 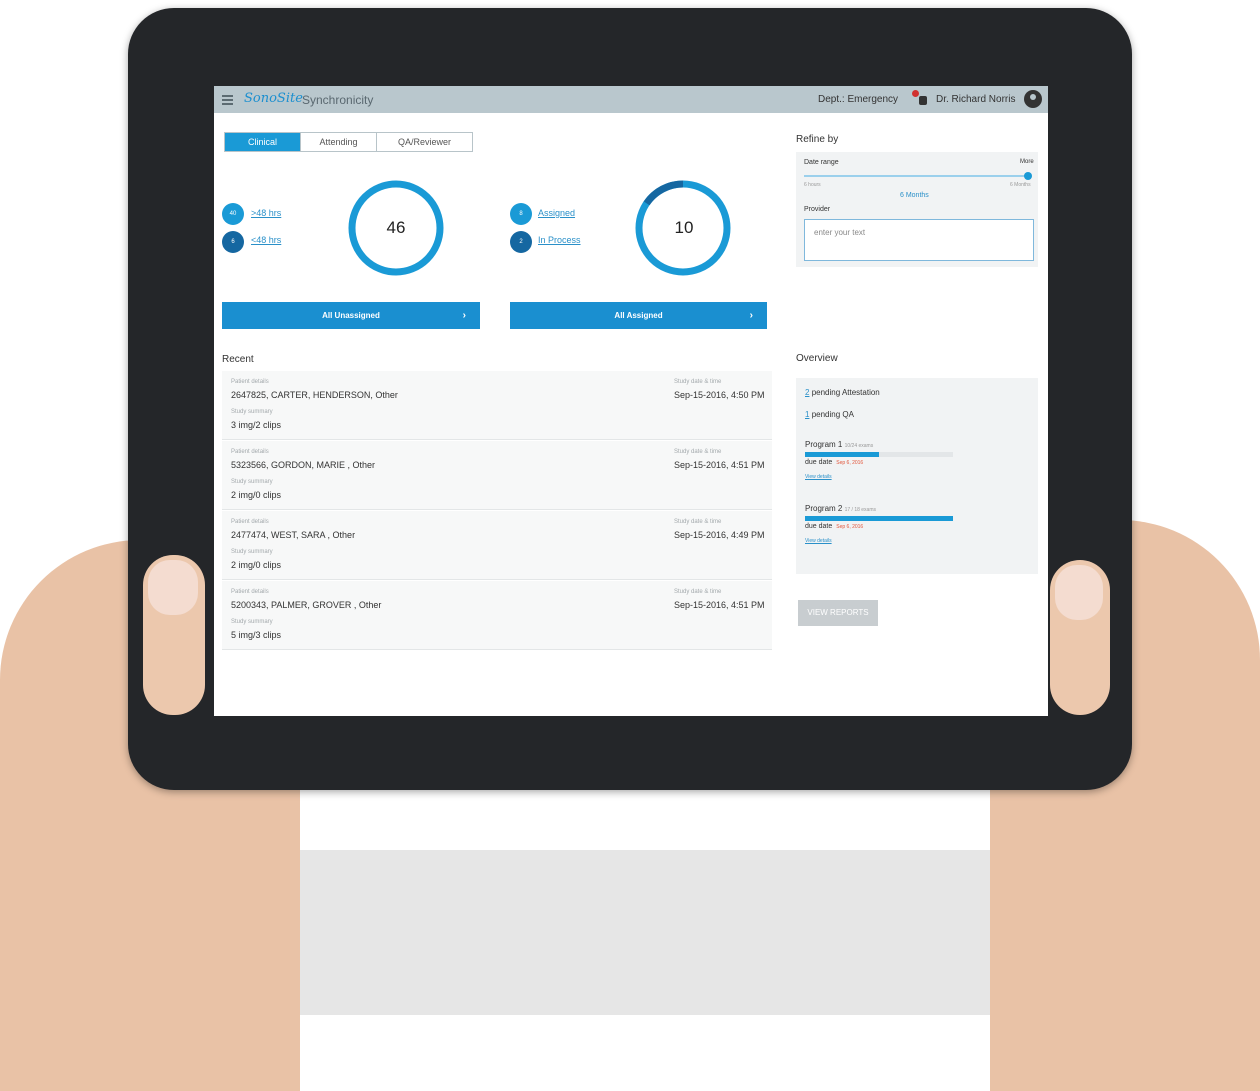 I want to click on program-2-detail: 17 / 18 exams, so click(x=860, y=510).